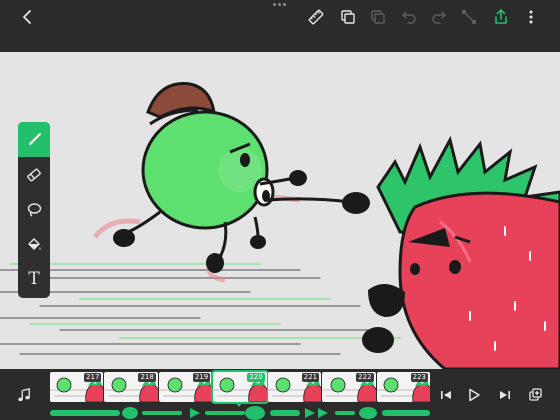 This screenshot has height=420, width=560. I want to click on transform-button, so click(469, 17).